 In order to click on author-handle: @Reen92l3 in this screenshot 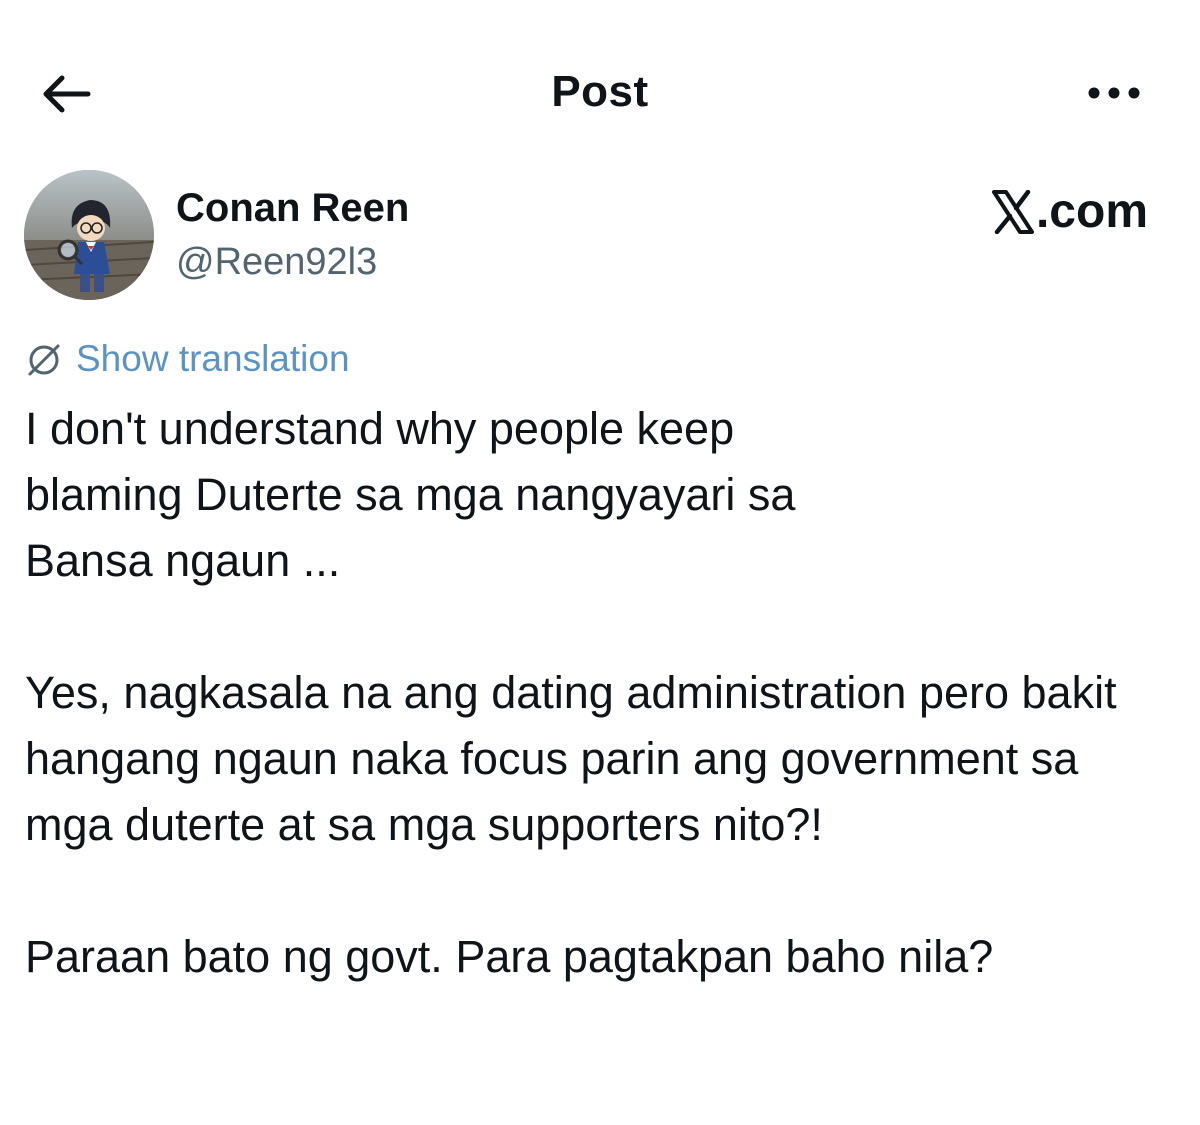, I will do `click(276, 262)`.